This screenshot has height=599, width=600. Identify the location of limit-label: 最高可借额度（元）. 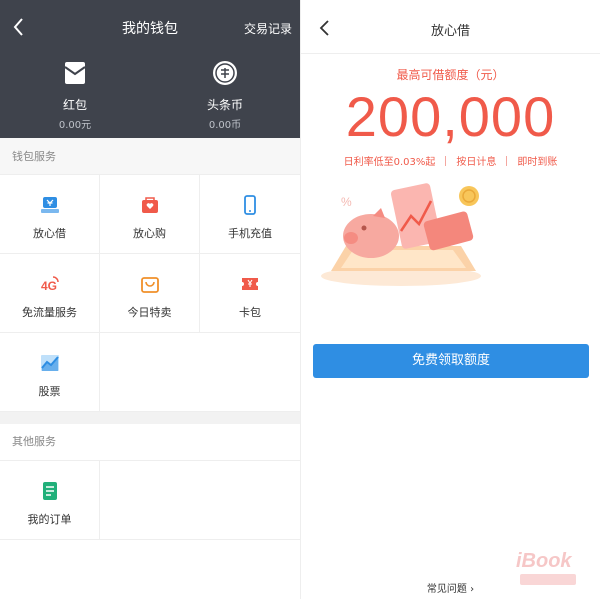
(450, 75).